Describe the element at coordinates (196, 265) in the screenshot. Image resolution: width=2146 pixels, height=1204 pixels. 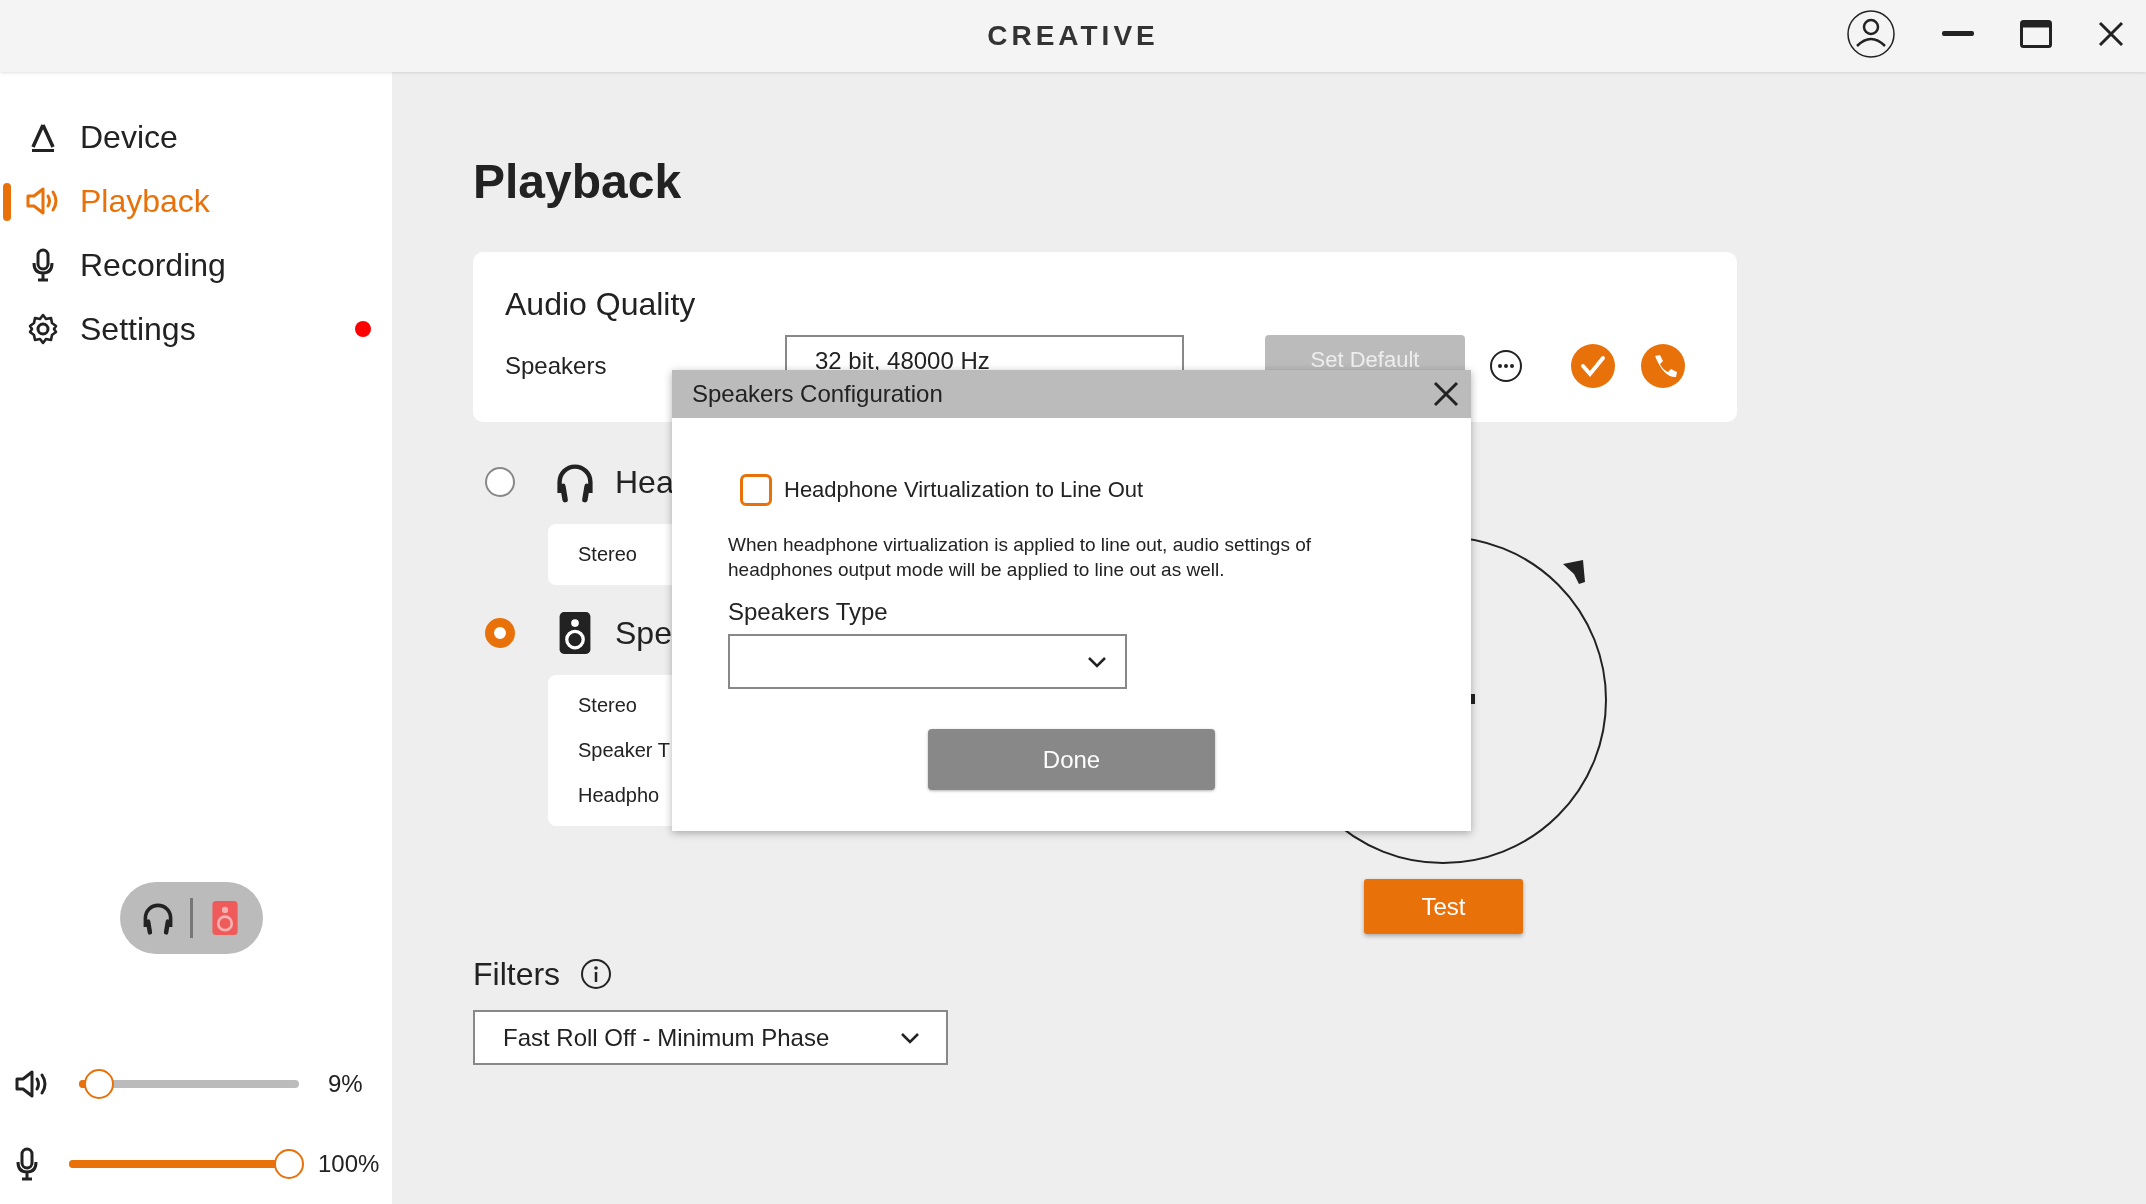
I see `sidebar-item: Recording` at that location.